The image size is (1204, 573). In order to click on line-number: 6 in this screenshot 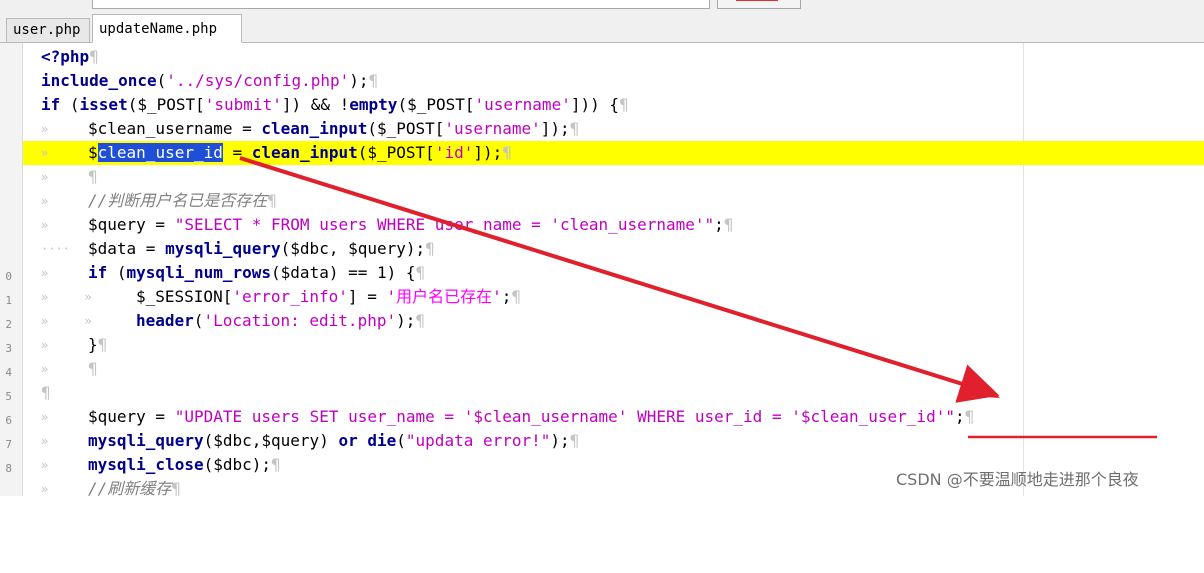, I will do `click(8, 420)`.